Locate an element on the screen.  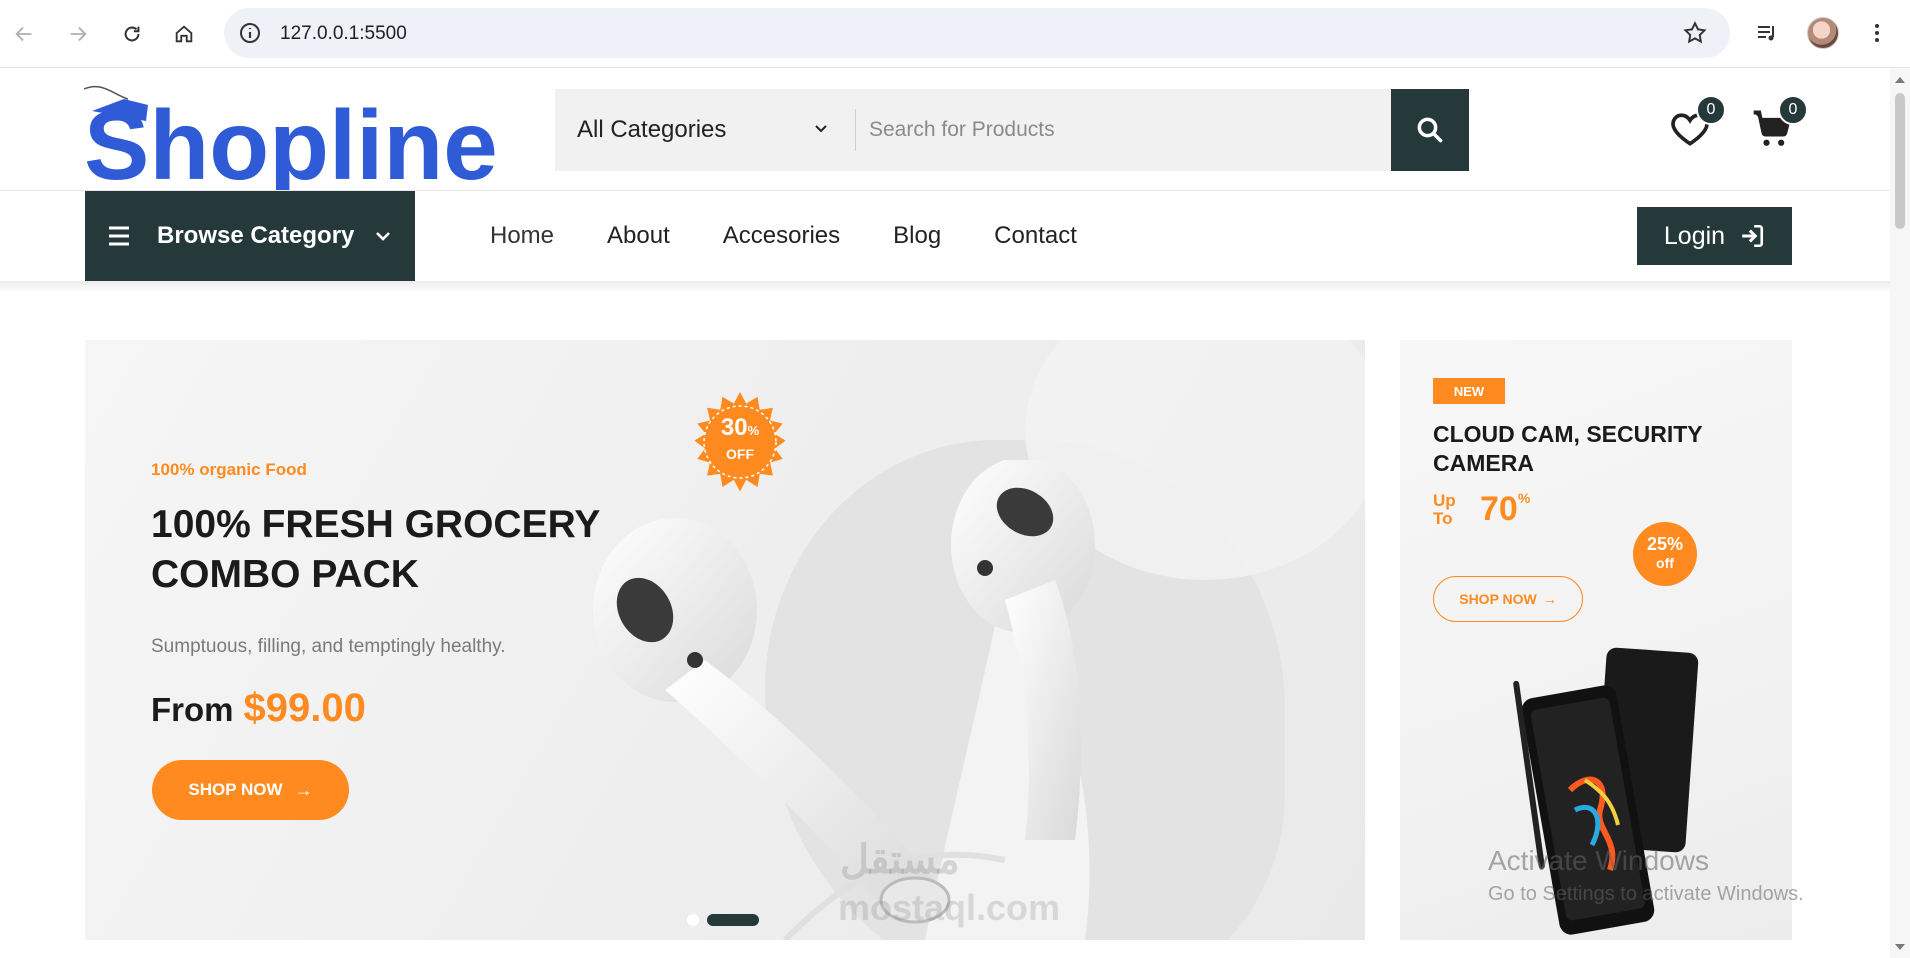
browser-toolbar: 127.0.0.1:5500 is located at coordinates (955, 34).